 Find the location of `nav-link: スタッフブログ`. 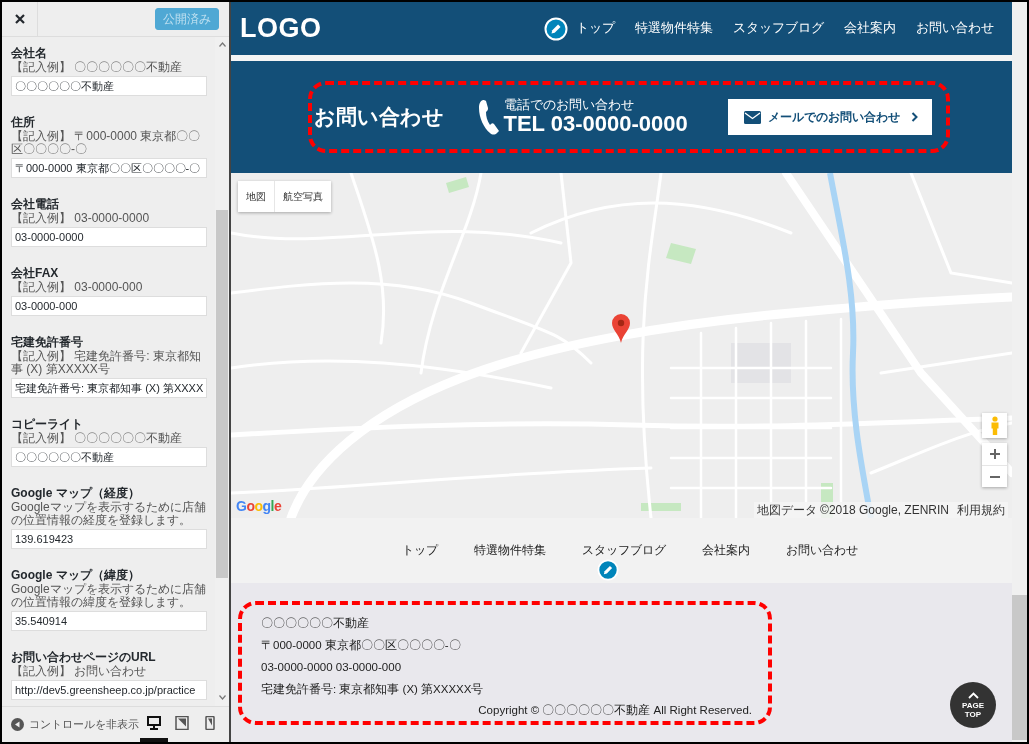

nav-link: スタッフブログ is located at coordinates (778, 28).